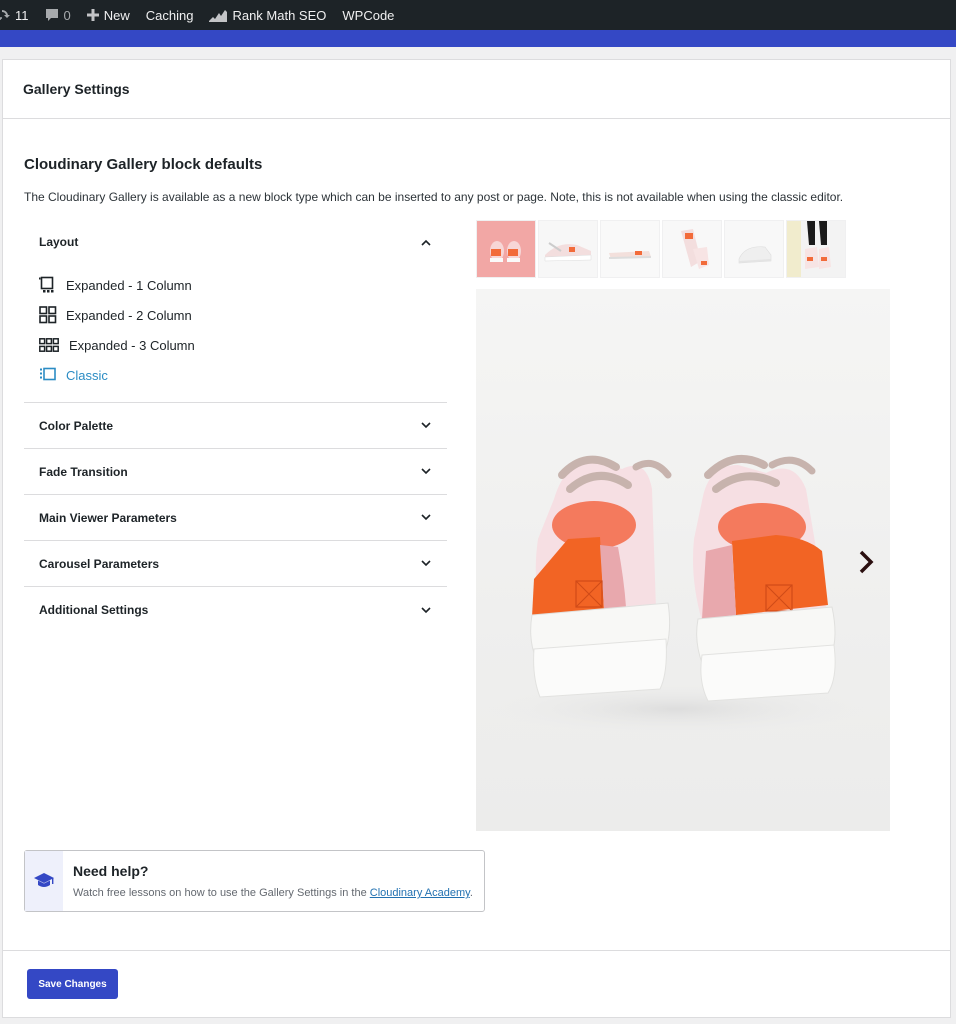 This screenshot has height=1024, width=956. Describe the element at coordinates (243, 315) in the screenshot. I see `layout-option-2-column: Expanded - 2 Column` at that location.